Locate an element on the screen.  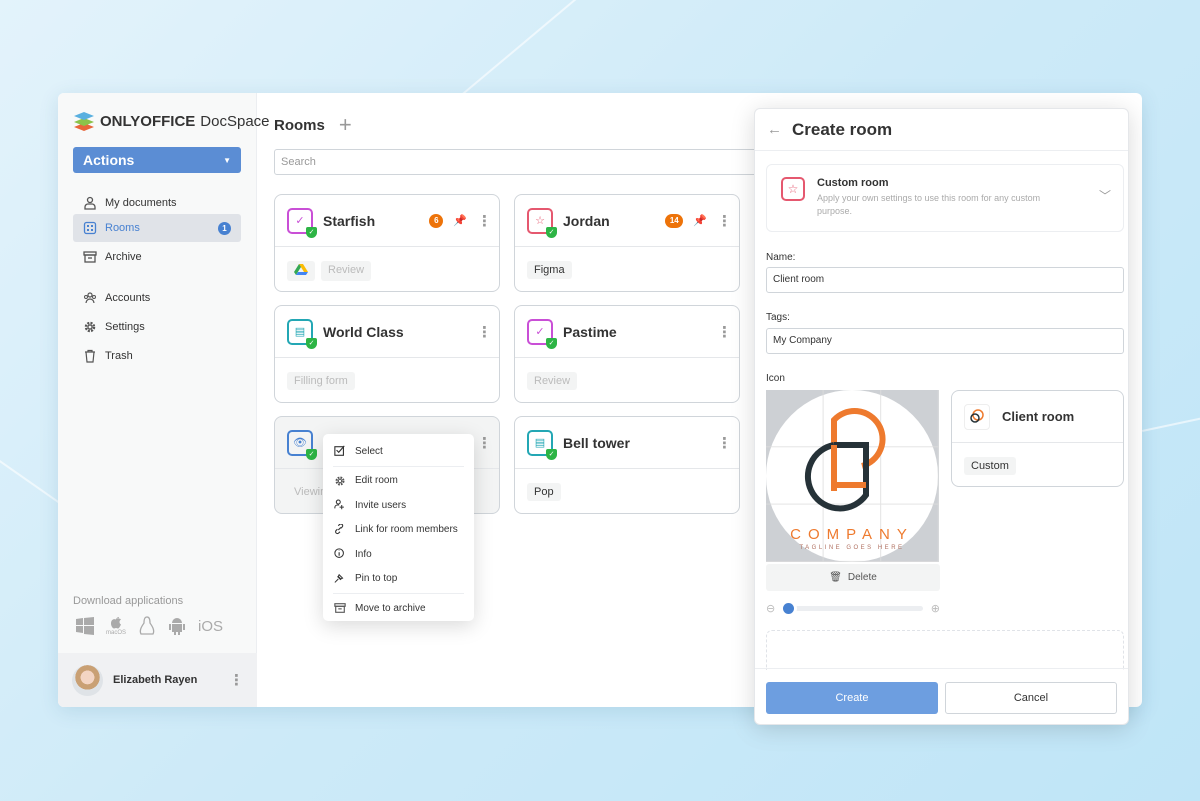
sidebar-item-accounts: Accounts is located at coordinates (157, 298).